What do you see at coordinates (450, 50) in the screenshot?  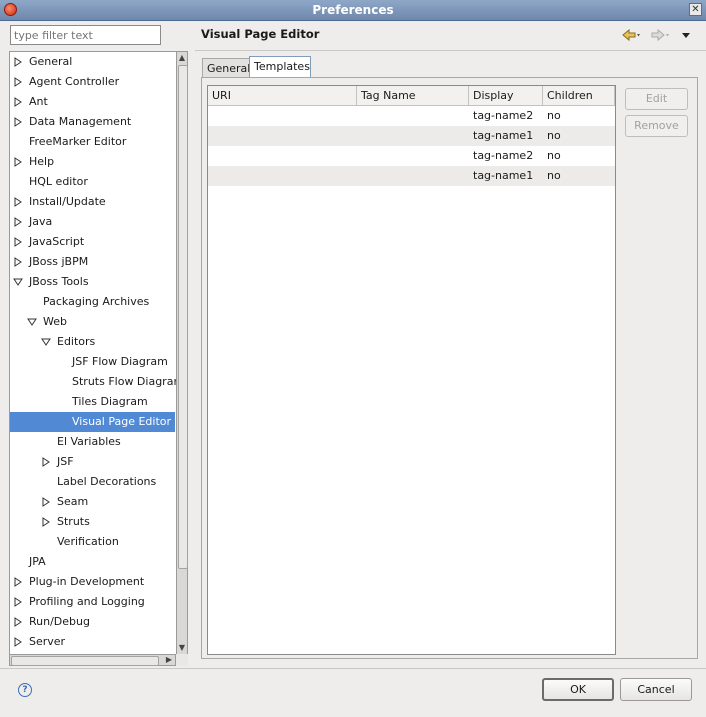 I see `header-separator` at bounding box center [450, 50].